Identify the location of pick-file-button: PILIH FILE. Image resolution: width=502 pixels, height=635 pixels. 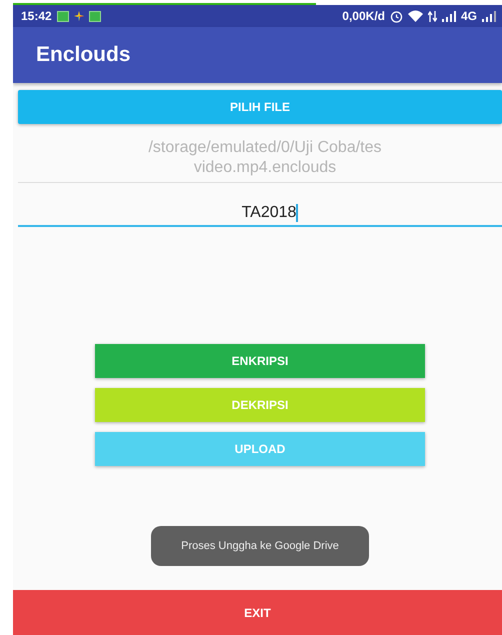
(260, 107).